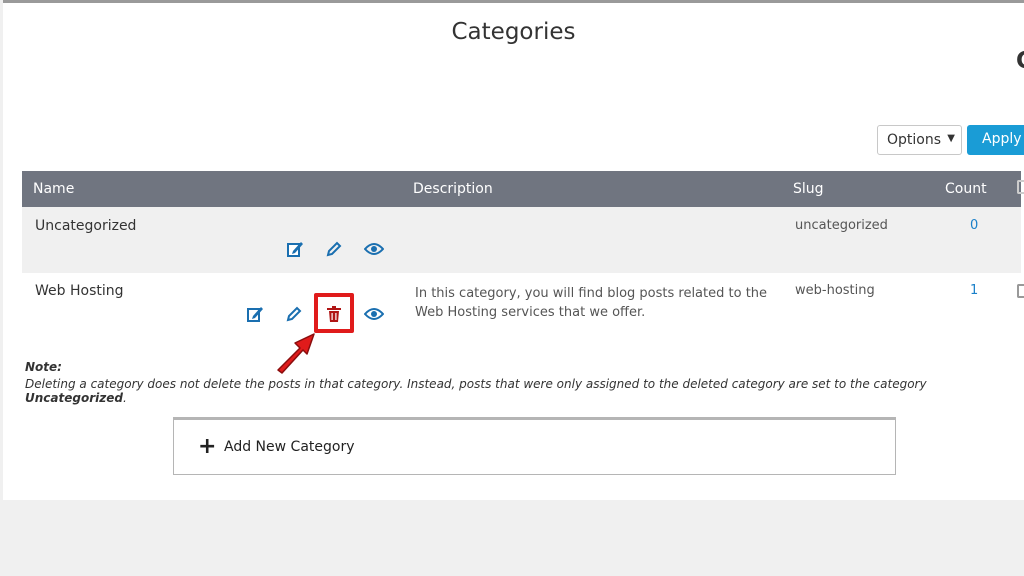  Describe the element at coordinates (1020, 187) in the screenshot. I see `select-all-checkbox` at that location.